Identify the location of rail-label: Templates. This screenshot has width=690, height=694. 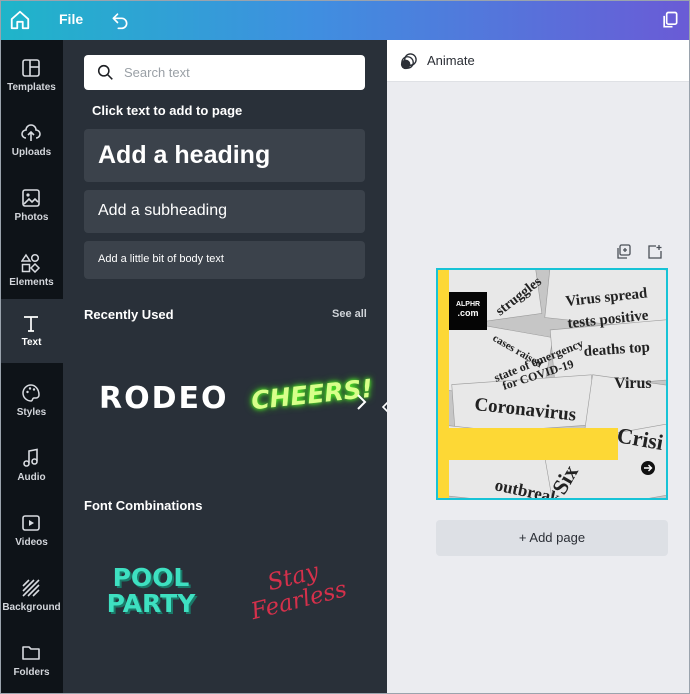
(31, 87).